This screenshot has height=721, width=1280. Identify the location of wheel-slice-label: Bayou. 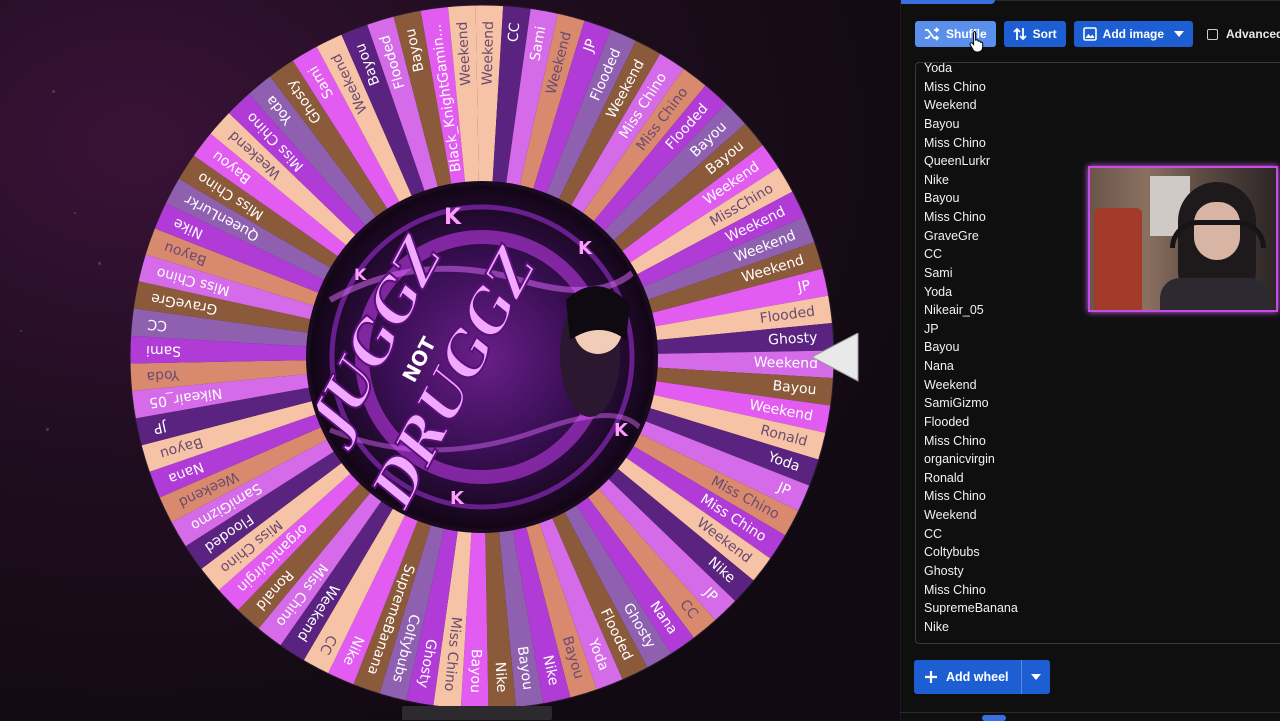
(475, 671).